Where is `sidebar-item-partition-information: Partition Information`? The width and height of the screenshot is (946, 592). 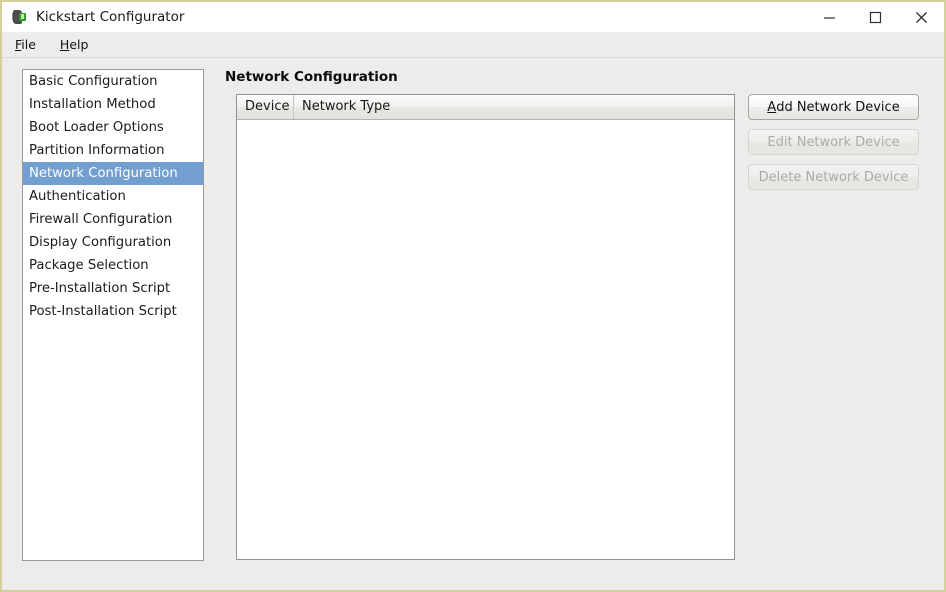 sidebar-item-partition-information: Partition Information is located at coordinates (113, 150).